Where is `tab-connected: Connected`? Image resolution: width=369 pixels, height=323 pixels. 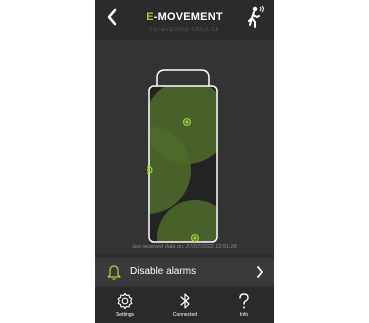
tab-connected: Connected is located at coordinates (185, 305).